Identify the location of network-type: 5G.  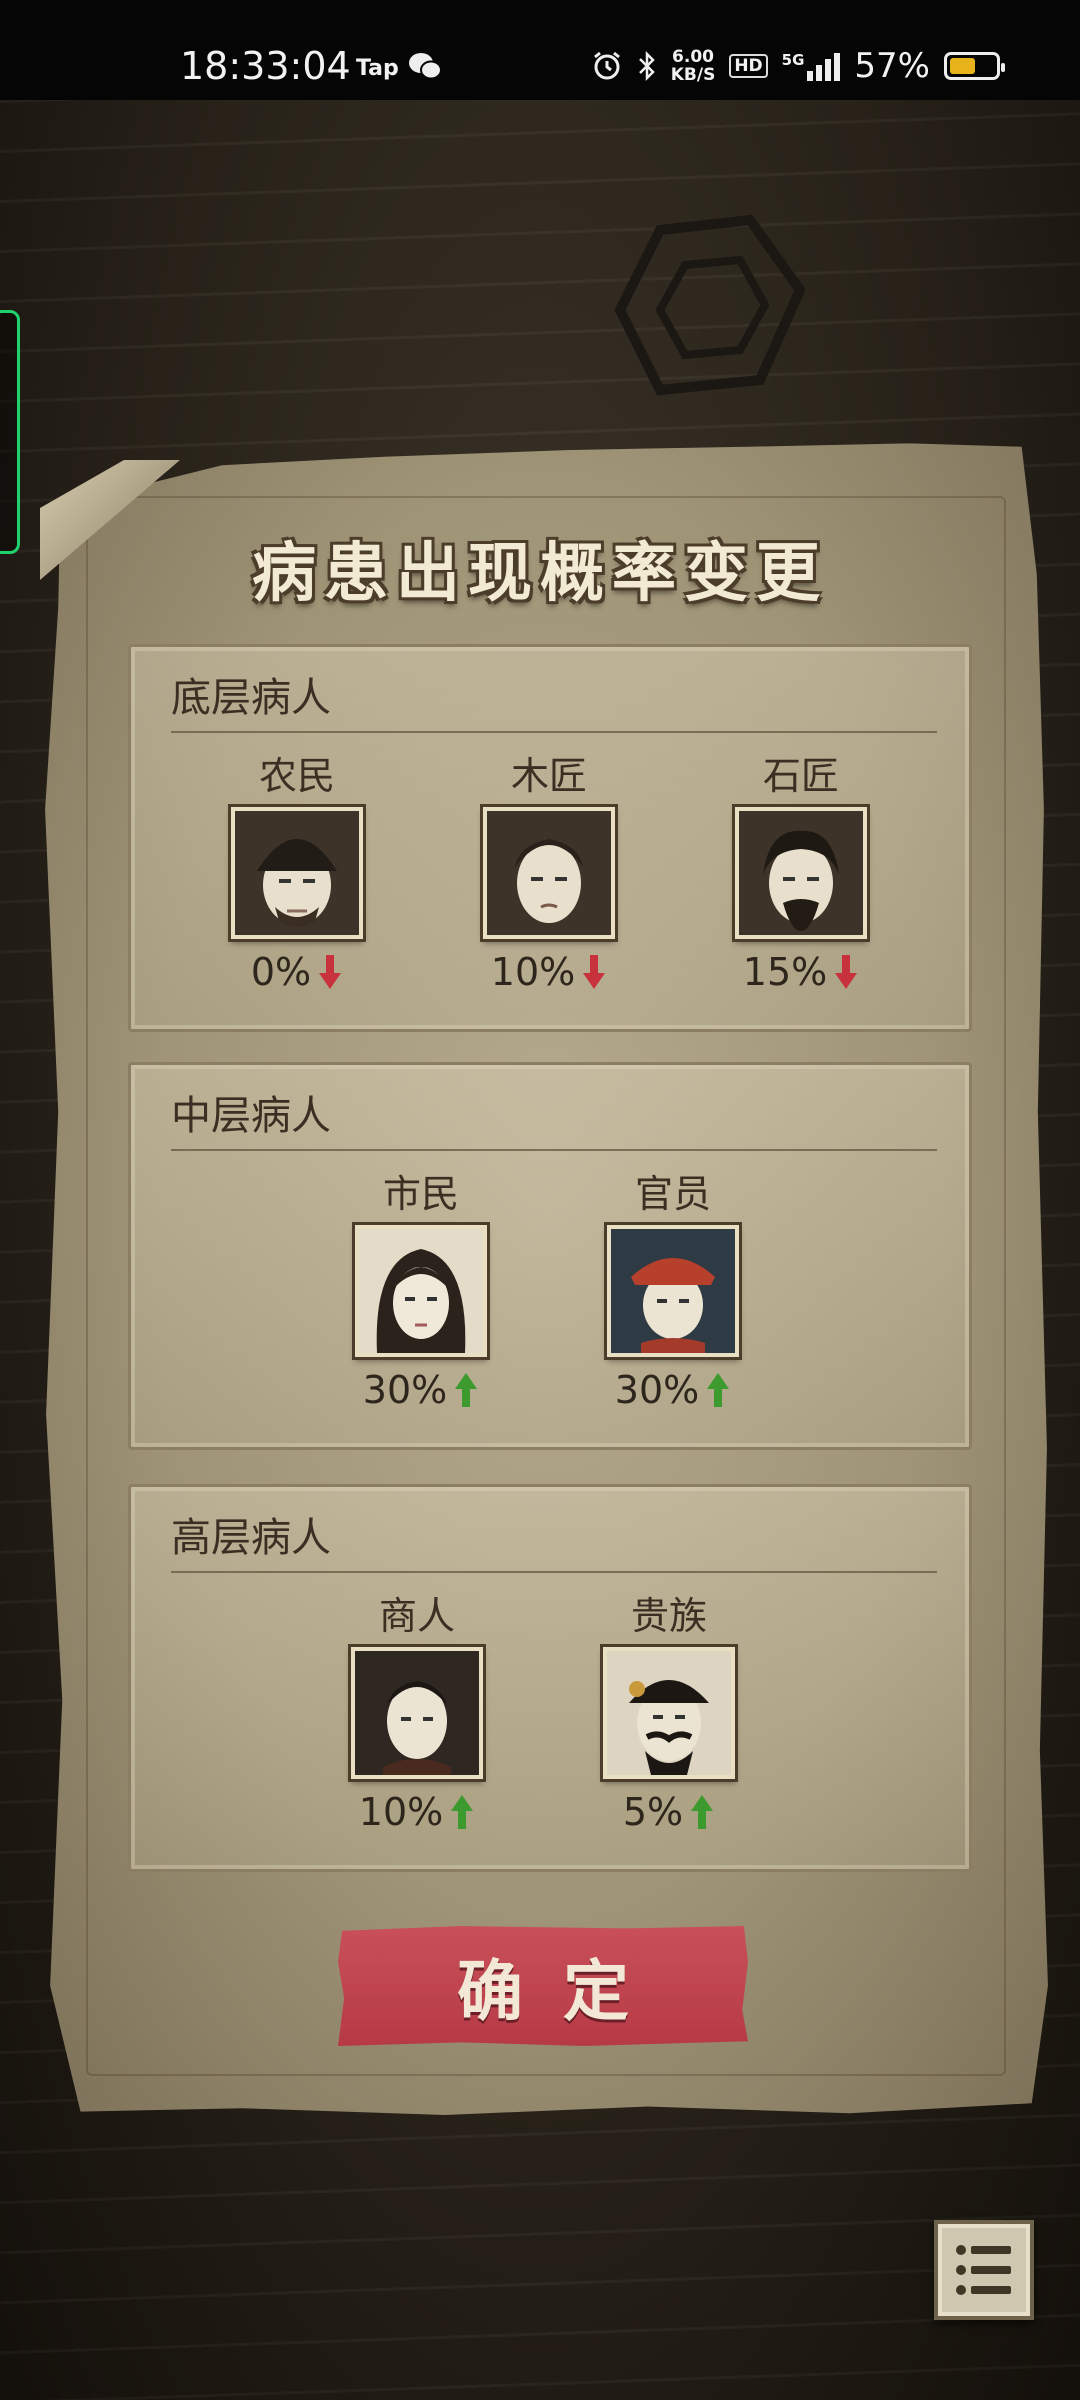
(793, 60).